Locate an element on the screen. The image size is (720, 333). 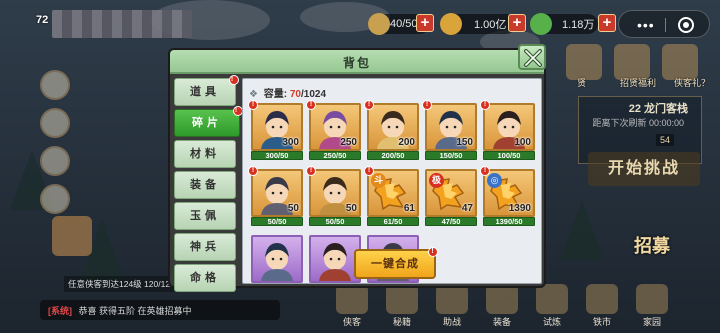
add-gold-button: + is located at coordinates (517, 23).